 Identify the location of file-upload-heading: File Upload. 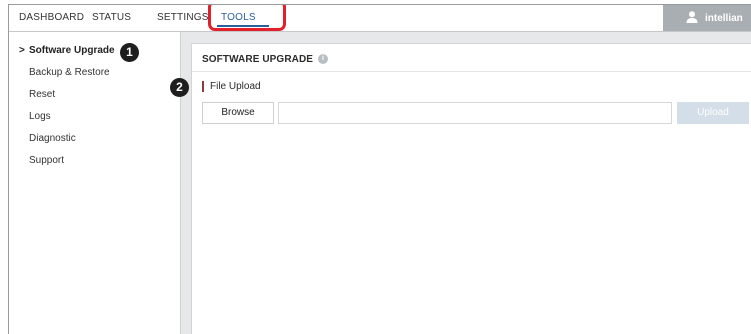
(235, 86).